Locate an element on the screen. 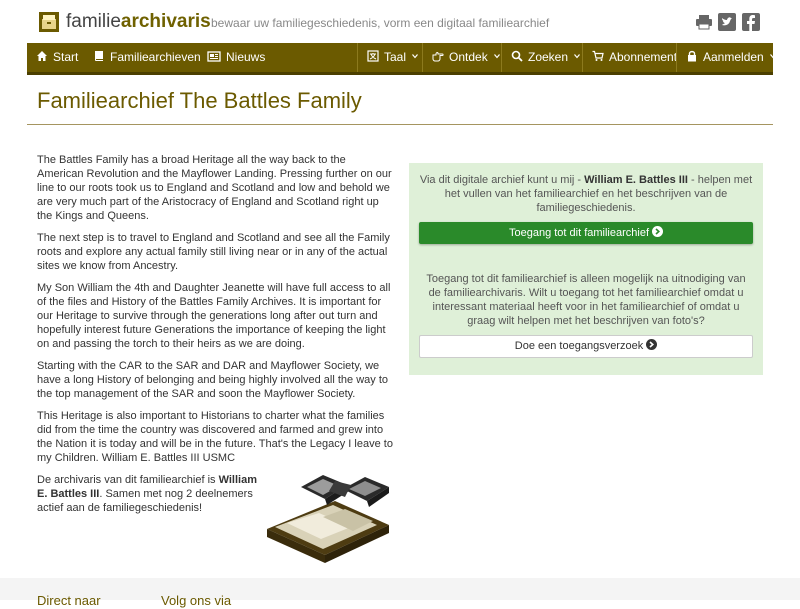 The height and width of the screenshot is (609, 800). nav-family-archives: Familiearchieven is located at coordinates (147, 57).